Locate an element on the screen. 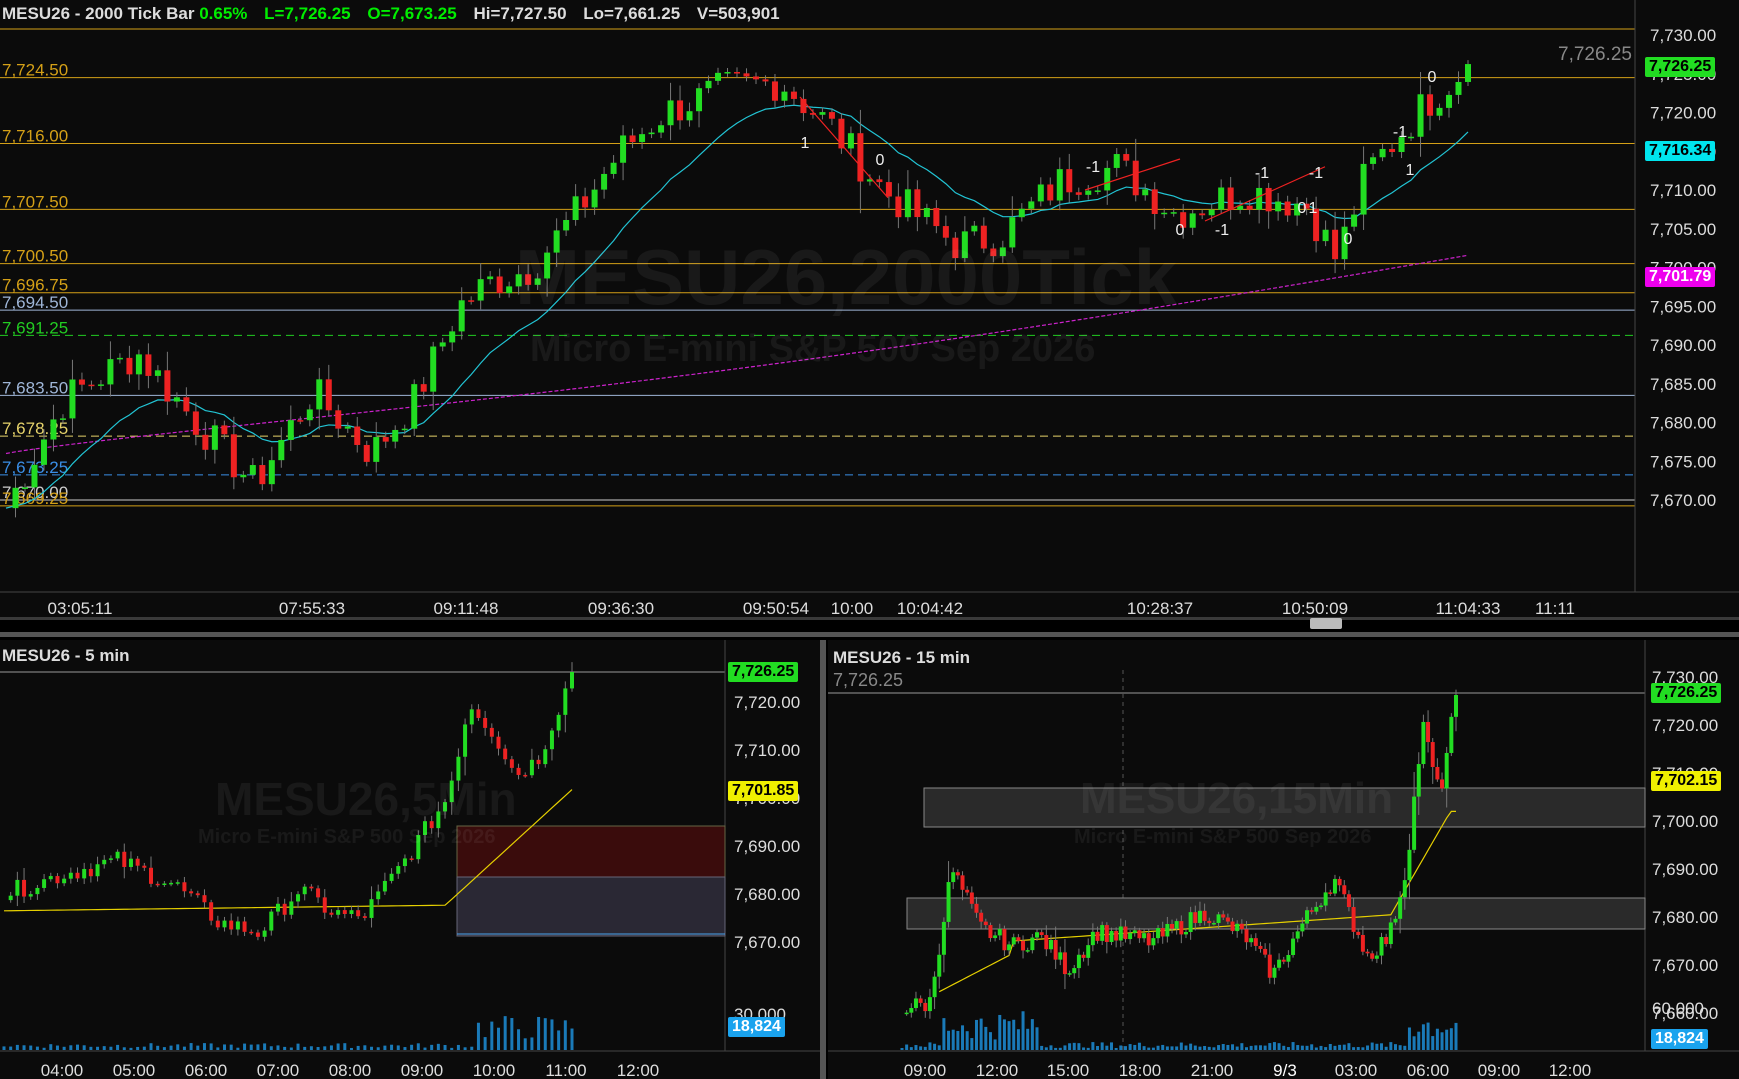 This screenshot has height=1079, width=1739. fifteen-min-x-tick-label: 12:00 is located at coordinates (1570, 1070).